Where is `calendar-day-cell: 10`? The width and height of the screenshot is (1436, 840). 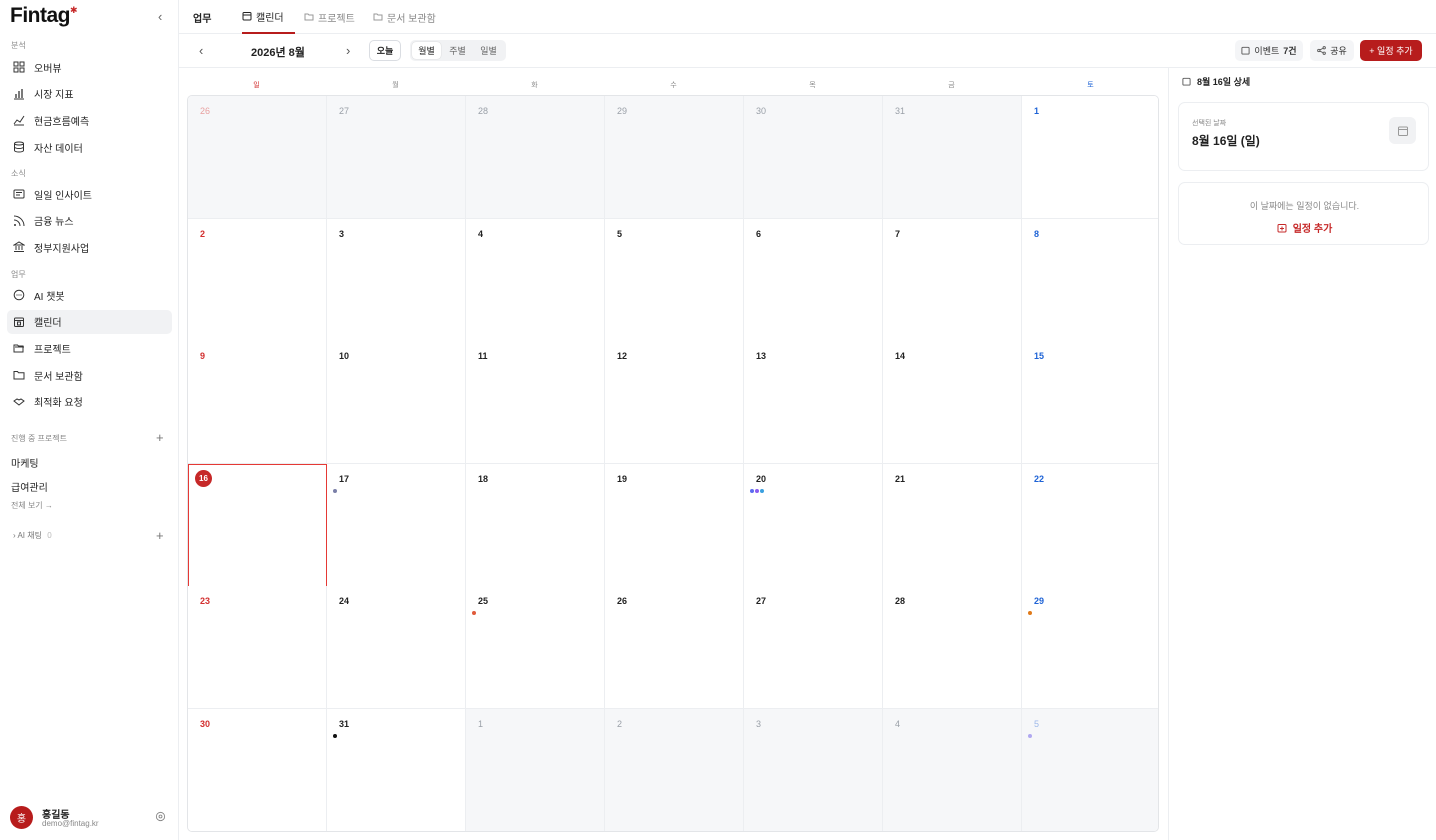
calendar-day-cell: 10 is located at coordinates (396, 403).